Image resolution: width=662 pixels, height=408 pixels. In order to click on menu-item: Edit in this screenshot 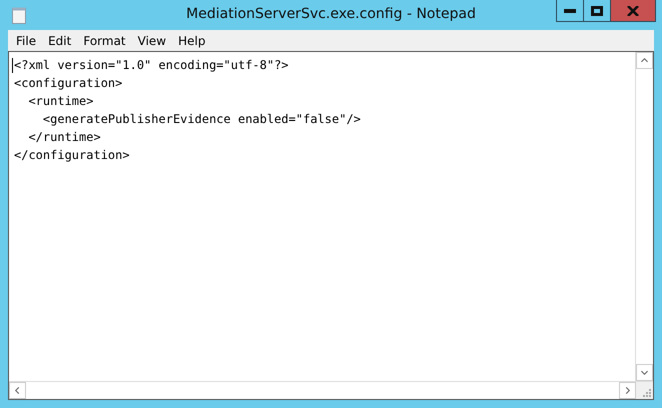, I will do `click(60, 41)`.